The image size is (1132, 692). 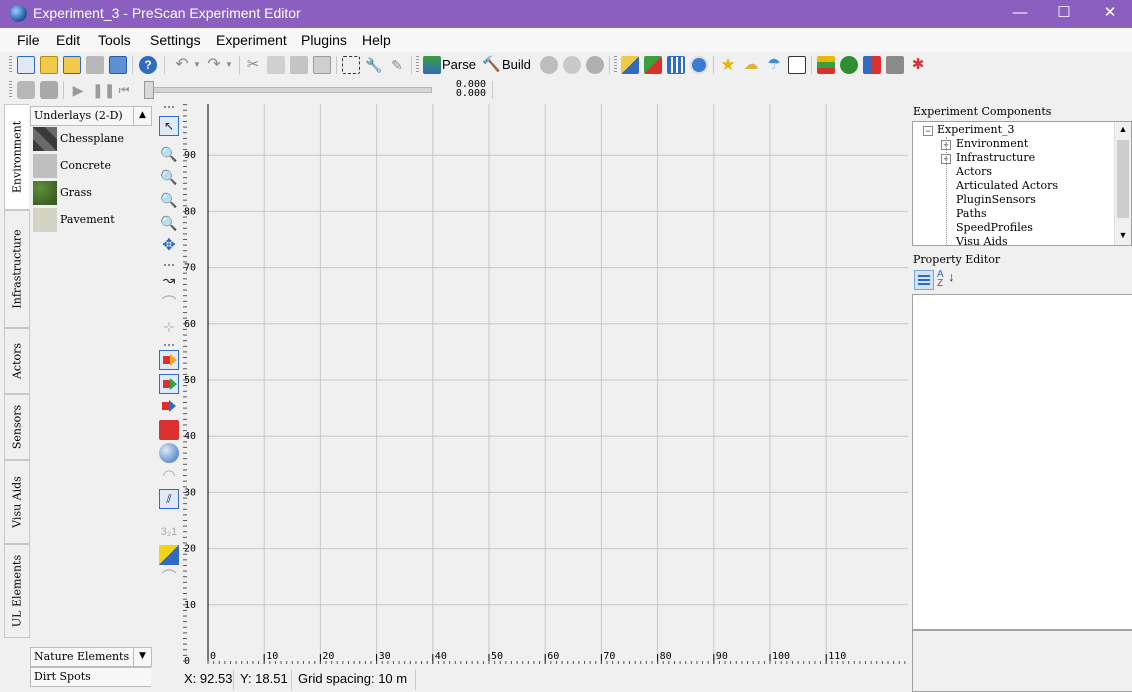 I want to click on tree-node-speed-profiles: SpeedProfiles, so click(x=994, y=227).